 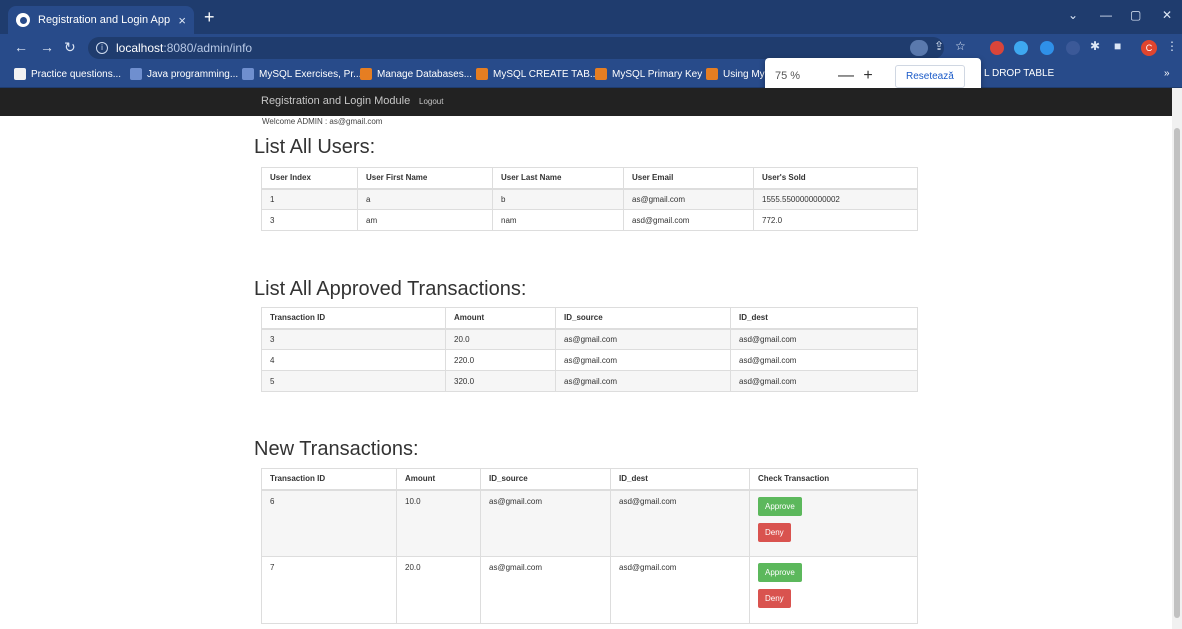 What do you see at coordinates (589, 360) in the screenshot?
I see `table-row: 4 220.0 as@gmail.com asd@gmail.com` at bounding box center [589, 360].